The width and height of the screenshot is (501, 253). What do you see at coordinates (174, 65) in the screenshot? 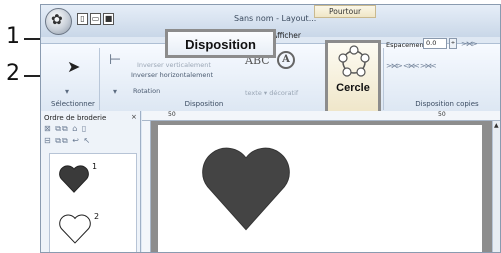
I see `inverser-verticalement-label: Inverser verticalement` at bounding box center [174, 65].